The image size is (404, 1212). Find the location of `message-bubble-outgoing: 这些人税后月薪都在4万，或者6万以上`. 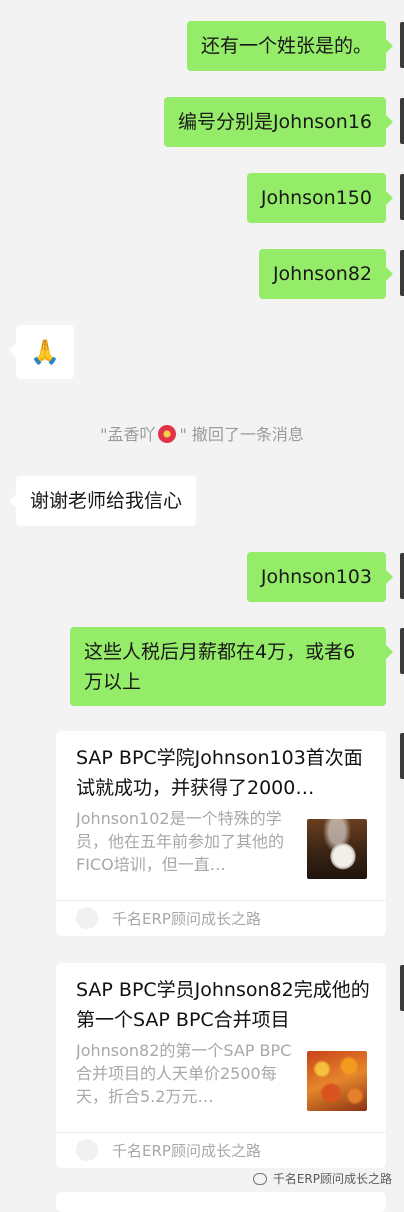

message-bubble-outgoing: 这些人税后月薪都在4万，或者6万以上 is located at coordinates (231, 666).